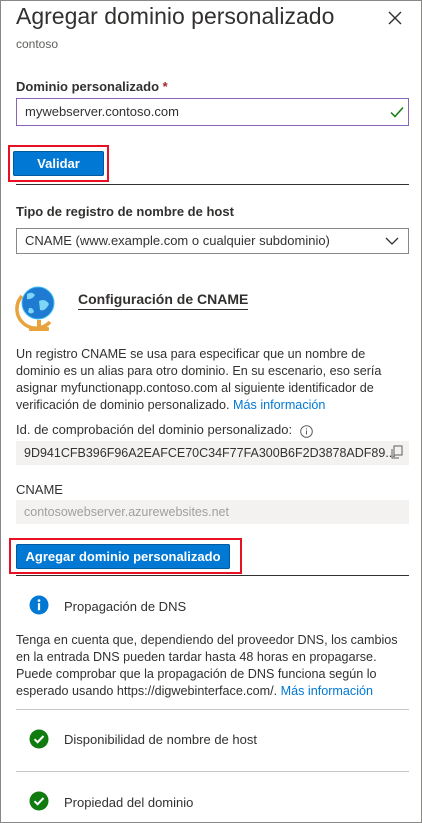 The width and height of the screenshot is (422, 823). Describe the element at coordinates (123, 556) in the screenshot. I see `add-custom-domain-button: Agregar dominio personalizado` at that location.